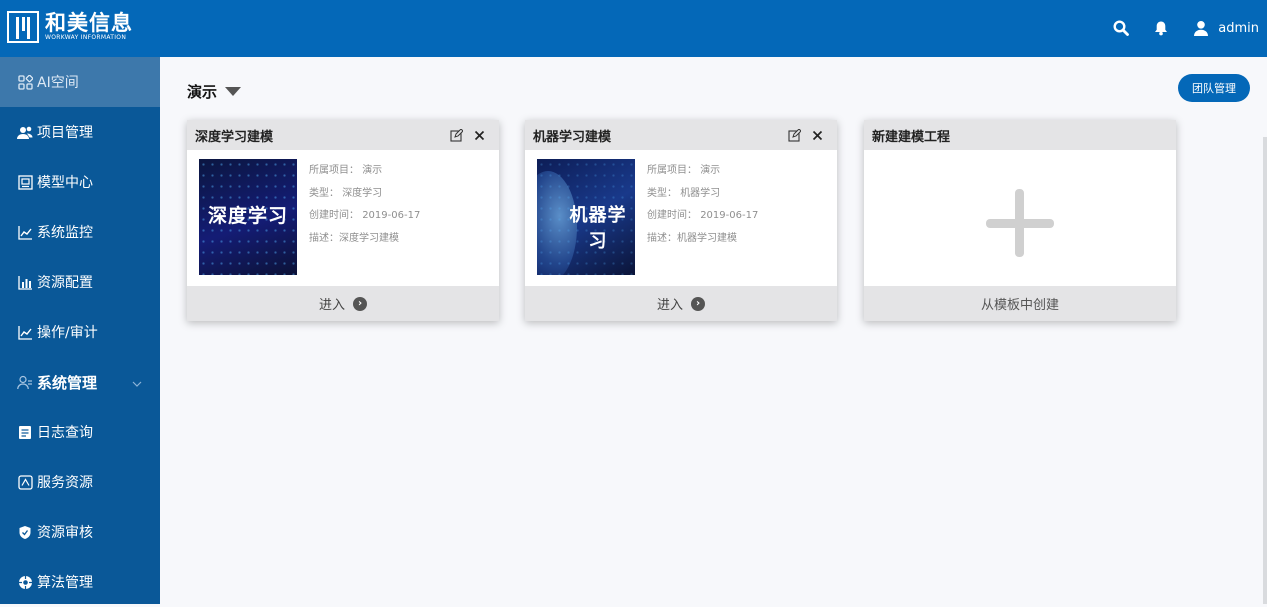 The image size is (1267, 607). I want to click on caret-down-icon, so click(233, 91).